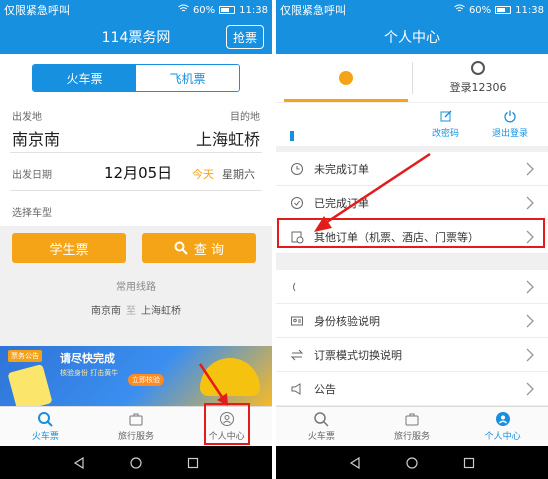  I want to click on user-account-icon, so click(346, 78).